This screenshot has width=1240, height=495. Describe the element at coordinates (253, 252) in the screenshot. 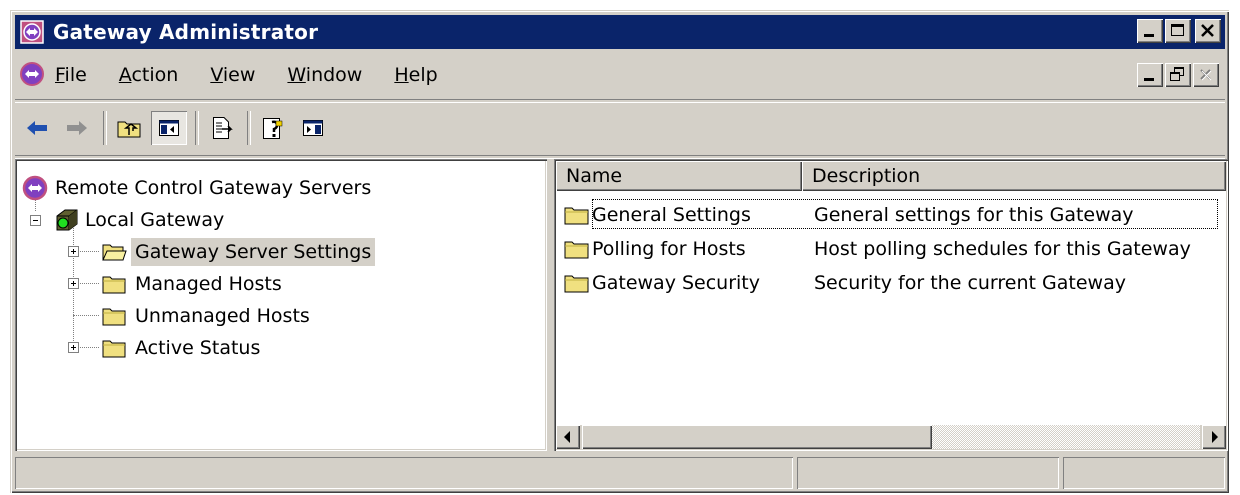

I see `tree-item-label: Gateway Server Settings` at that location.